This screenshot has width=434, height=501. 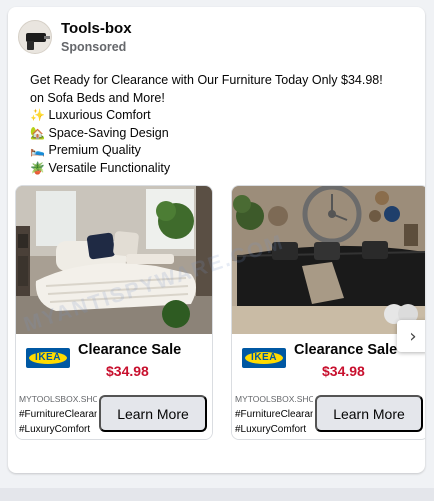 I want to click on post-header: Tools-box Sponsored, so click(x=75, y=37).